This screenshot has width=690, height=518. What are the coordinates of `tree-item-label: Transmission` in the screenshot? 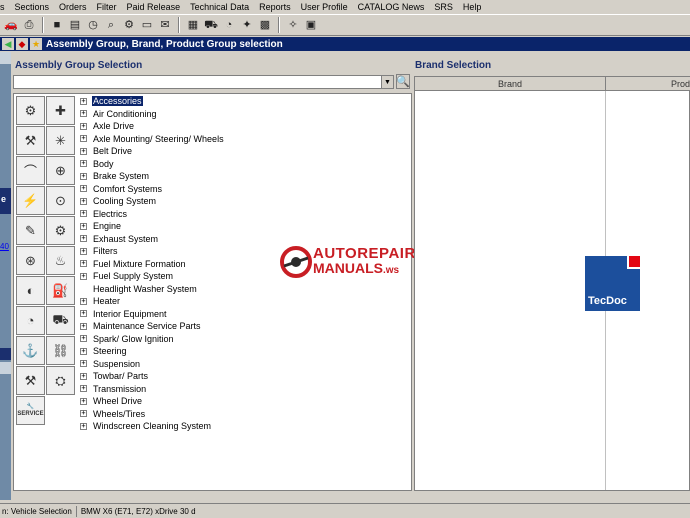 It's located at (119, 389).